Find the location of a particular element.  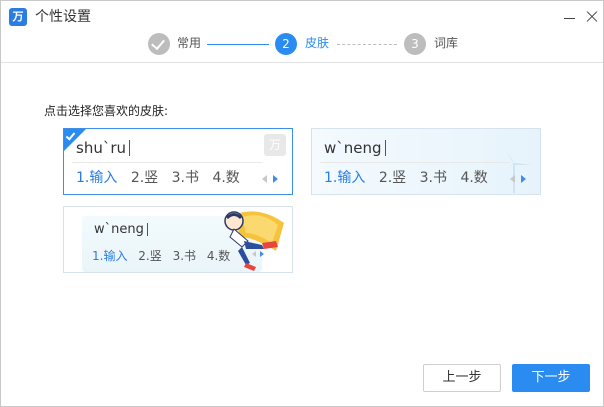

window-title: 个性设置 is located at coordinates (63, 17).